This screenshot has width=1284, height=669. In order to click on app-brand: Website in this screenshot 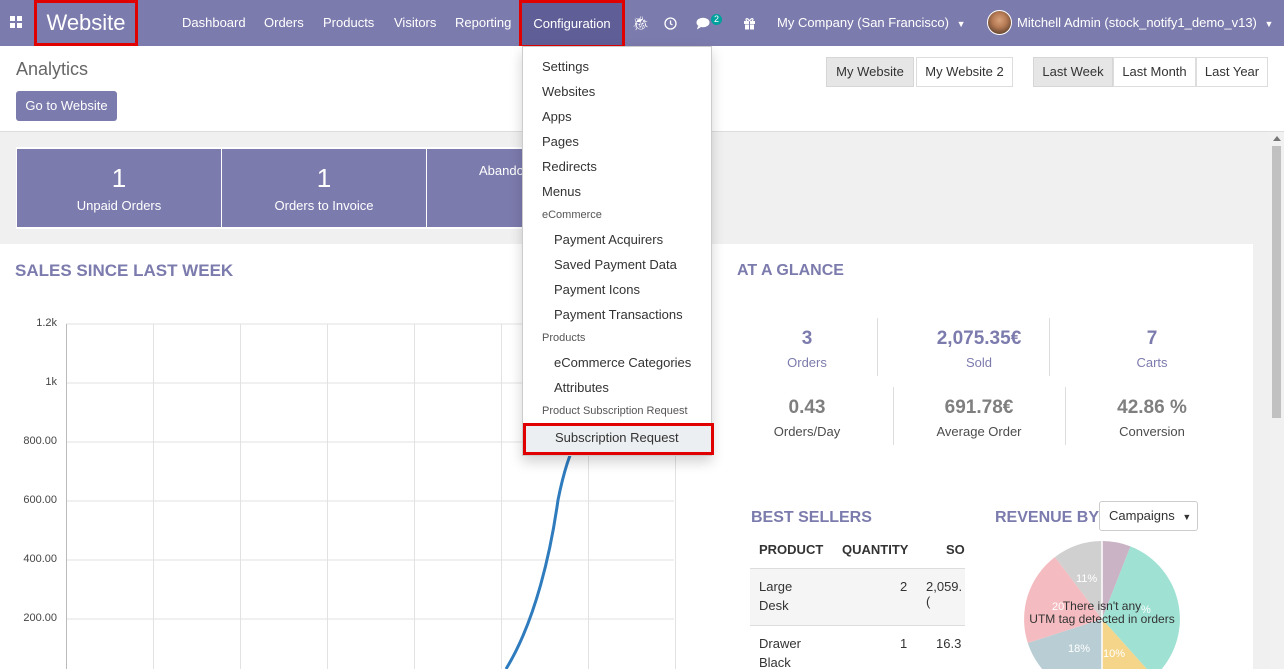, I will do `click(86, 23)`.